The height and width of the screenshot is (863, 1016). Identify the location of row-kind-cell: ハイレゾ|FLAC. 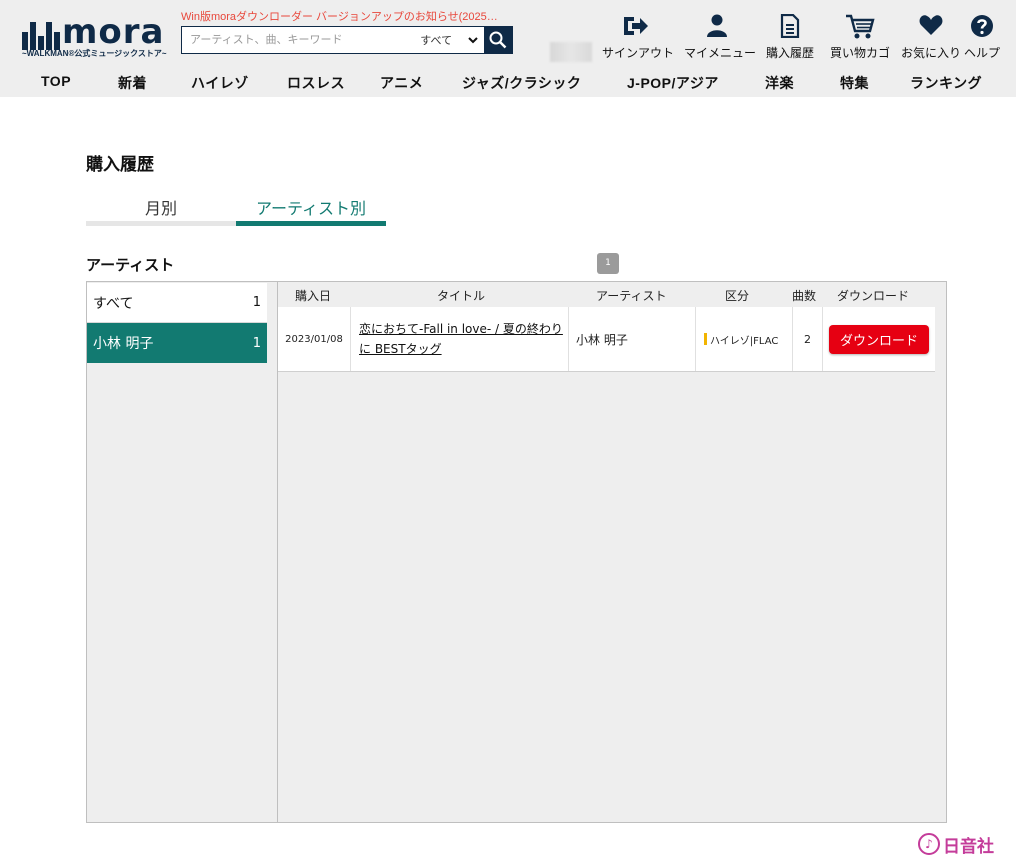
(744, 339).